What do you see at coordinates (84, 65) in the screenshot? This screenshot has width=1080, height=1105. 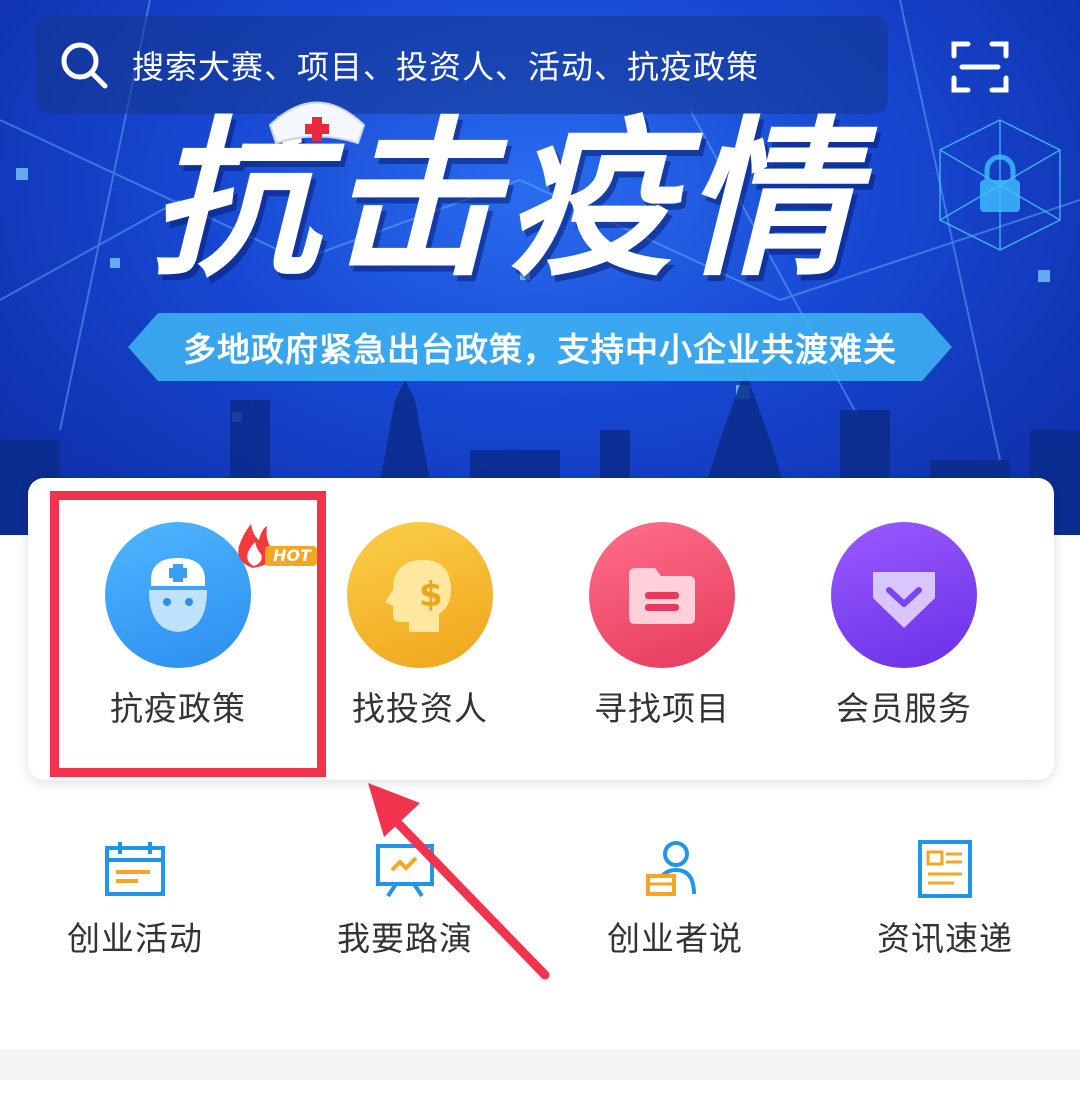 I see `search-icon` at bounding box center [84, 65].